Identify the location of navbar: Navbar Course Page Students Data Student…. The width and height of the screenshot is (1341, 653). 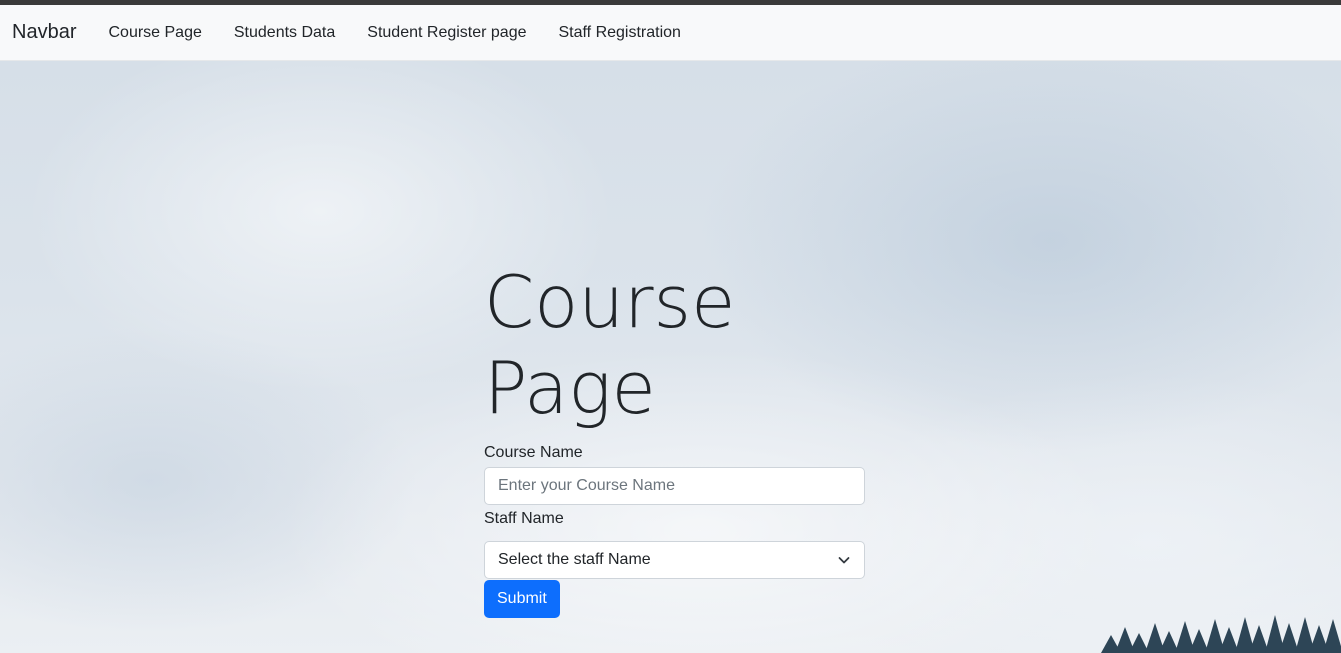
(670, 33).